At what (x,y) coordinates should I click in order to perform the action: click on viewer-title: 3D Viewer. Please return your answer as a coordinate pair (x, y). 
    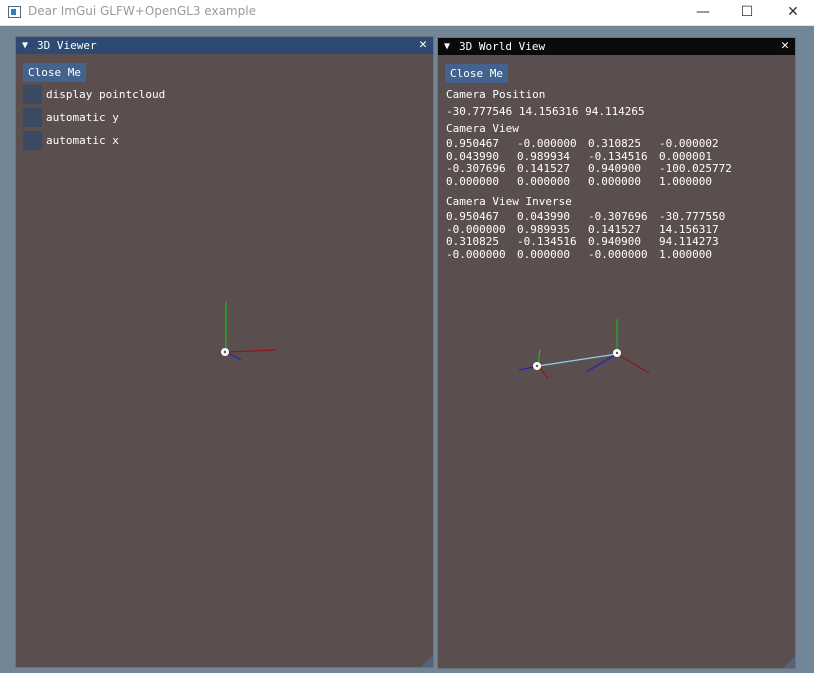
    Looking at the image, I should click on (67, 45).